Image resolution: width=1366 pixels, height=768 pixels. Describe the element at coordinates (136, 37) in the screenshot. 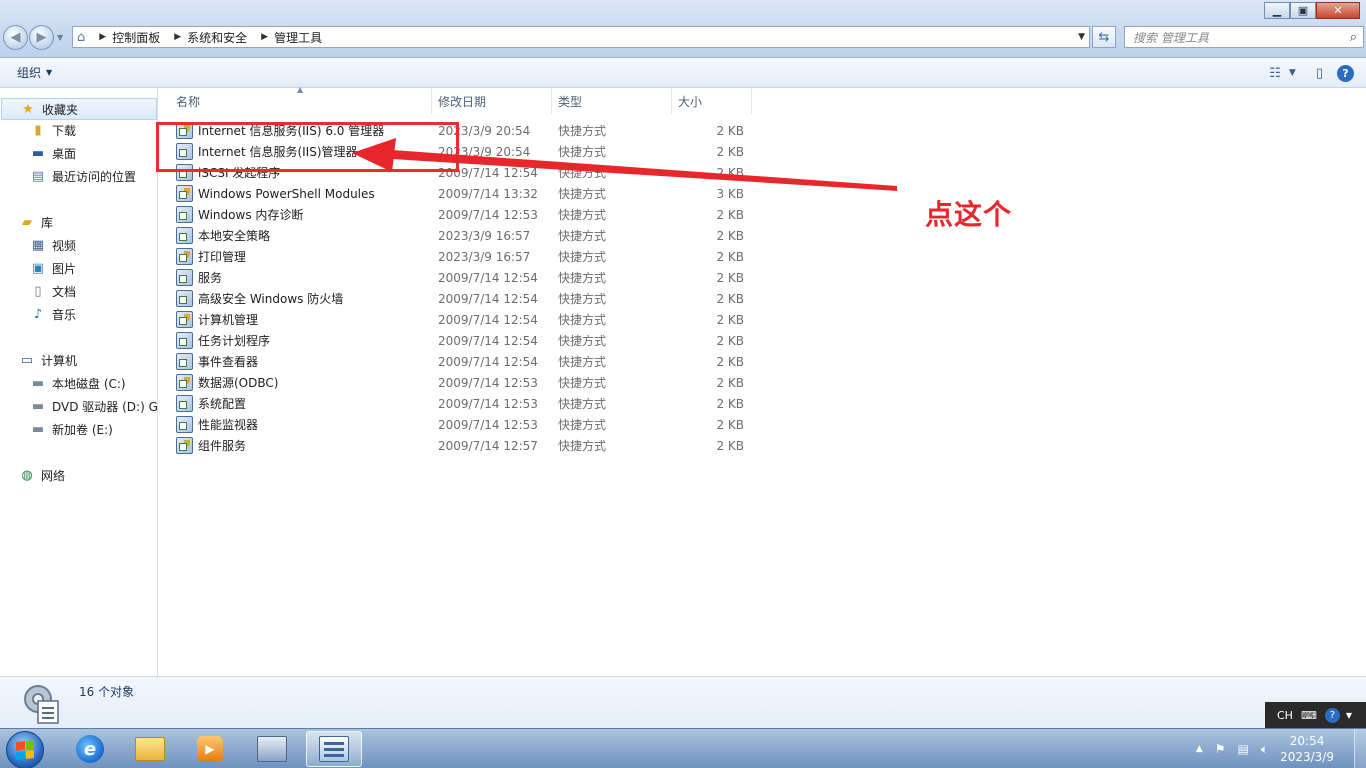

I see `breadcrumb-control-panel: 控制面板` at that location.